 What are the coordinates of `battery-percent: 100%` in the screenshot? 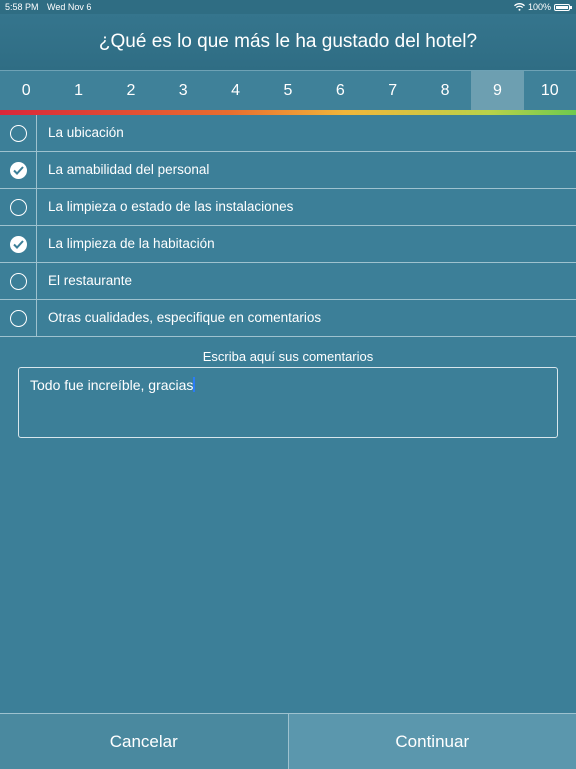 It's located at (539, 7).